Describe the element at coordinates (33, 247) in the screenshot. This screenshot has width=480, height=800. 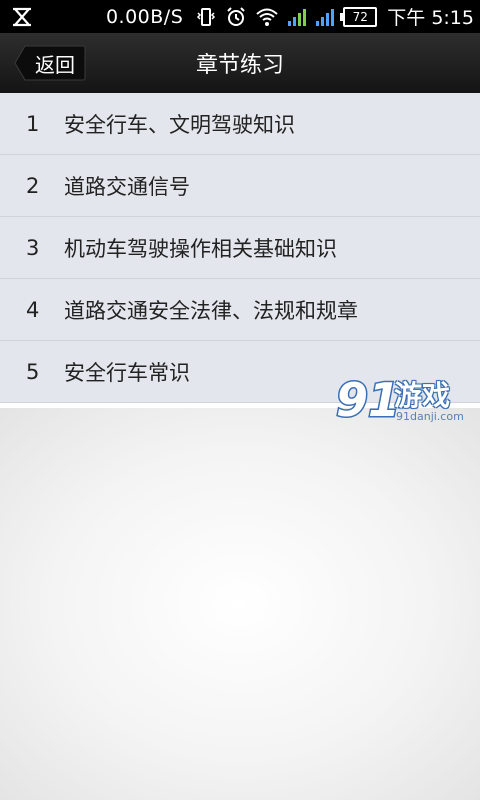
I see `chapter-number: 3` at that location.